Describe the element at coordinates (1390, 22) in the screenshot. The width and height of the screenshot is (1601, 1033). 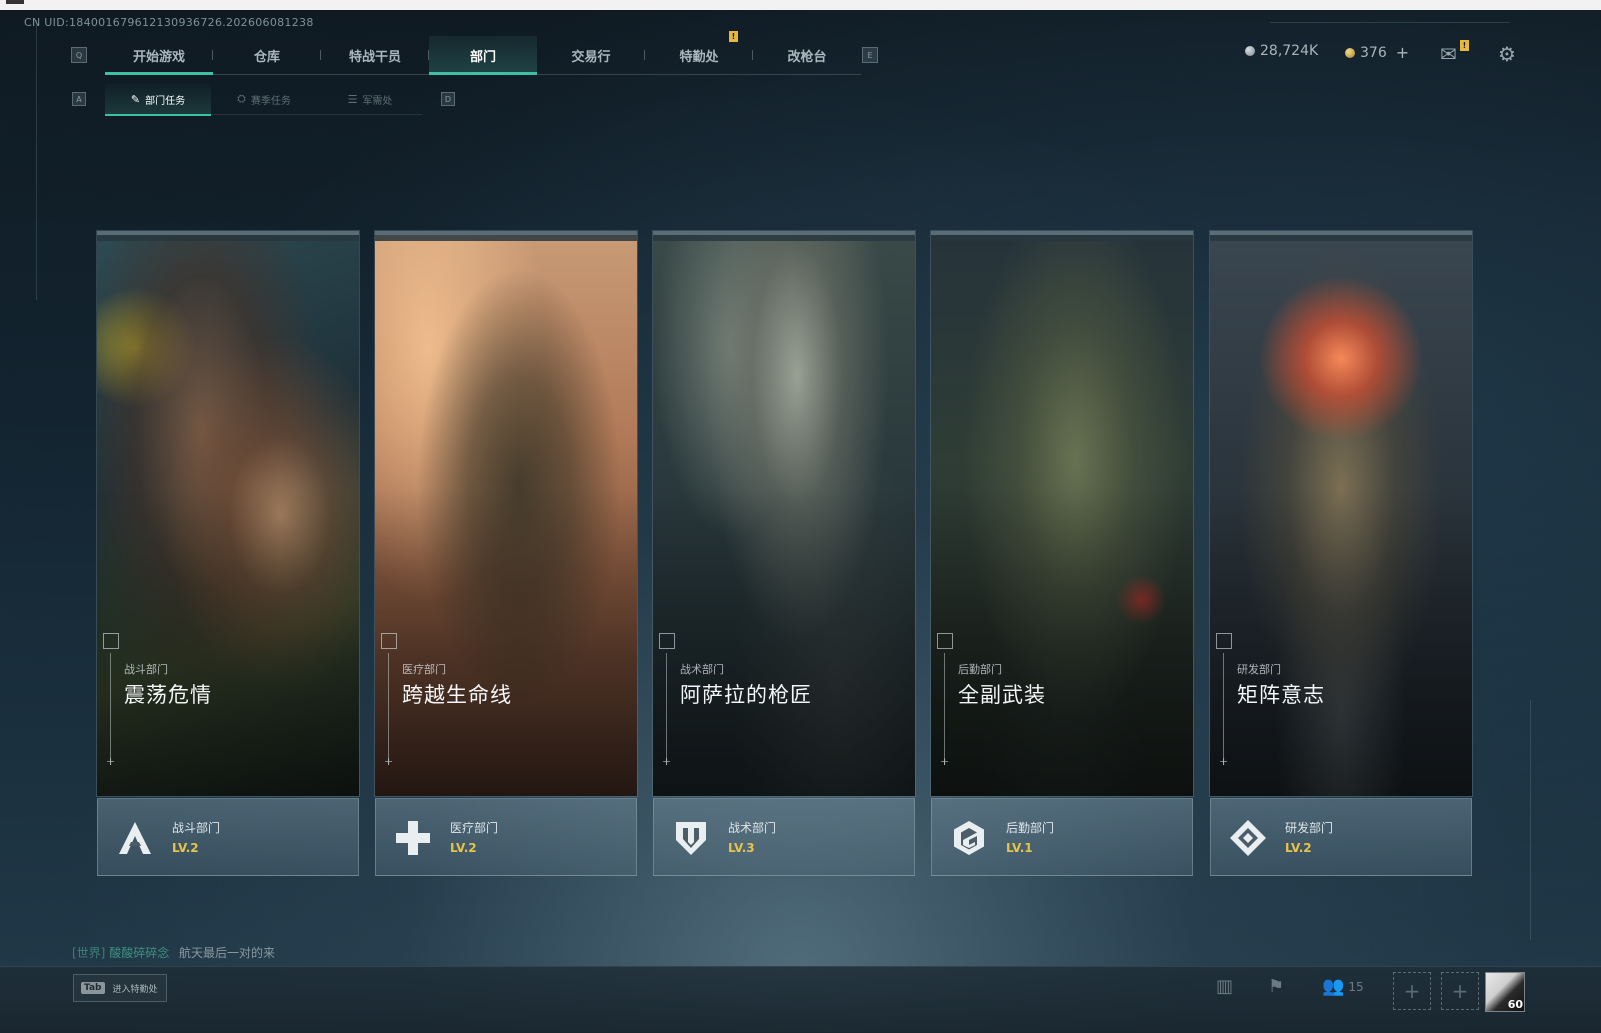
I see `hud-line-topright` at that location.